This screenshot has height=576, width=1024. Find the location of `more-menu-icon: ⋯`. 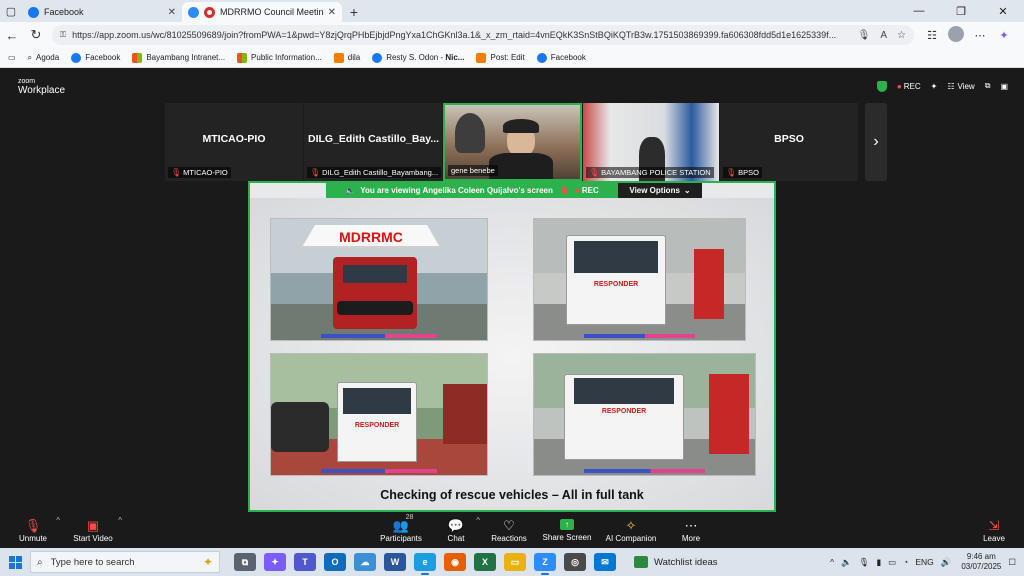

more-menu-icon: ⋯ is located at coordinates (980, 35).